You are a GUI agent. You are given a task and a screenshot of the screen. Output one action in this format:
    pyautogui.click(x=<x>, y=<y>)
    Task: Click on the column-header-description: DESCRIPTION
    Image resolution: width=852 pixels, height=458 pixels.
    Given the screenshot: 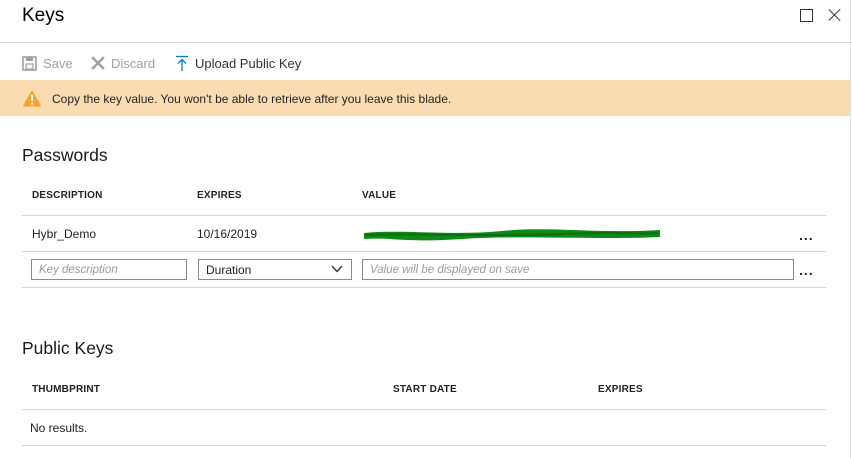 What is the action you would take?
    pyautogui.click(x=67, y=195)
    